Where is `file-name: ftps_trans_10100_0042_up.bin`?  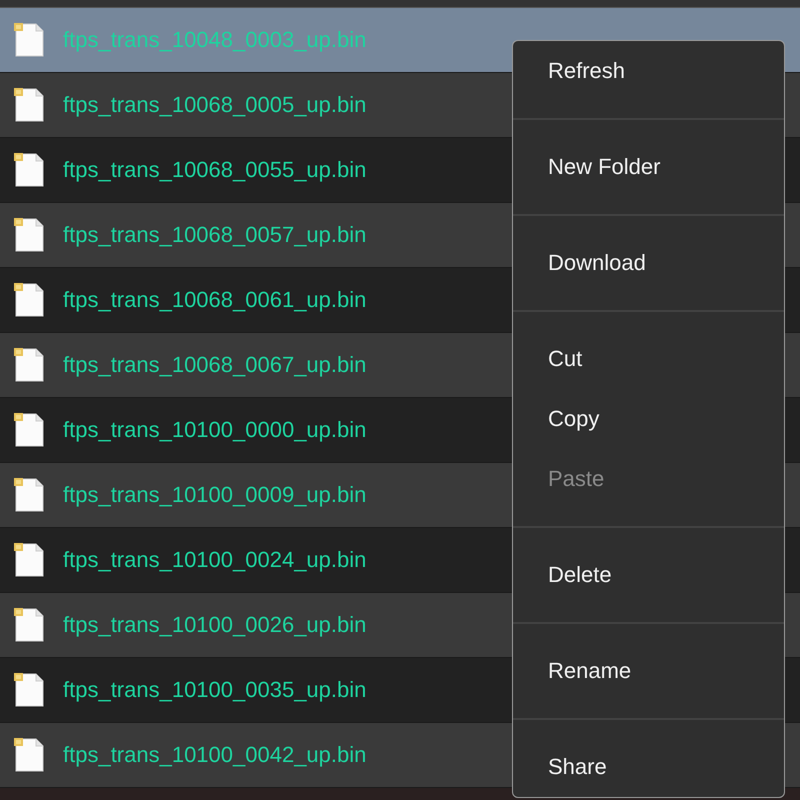 file-name: ftps_trans_10100_0042_up.bin is located at coordinates (214, 755).